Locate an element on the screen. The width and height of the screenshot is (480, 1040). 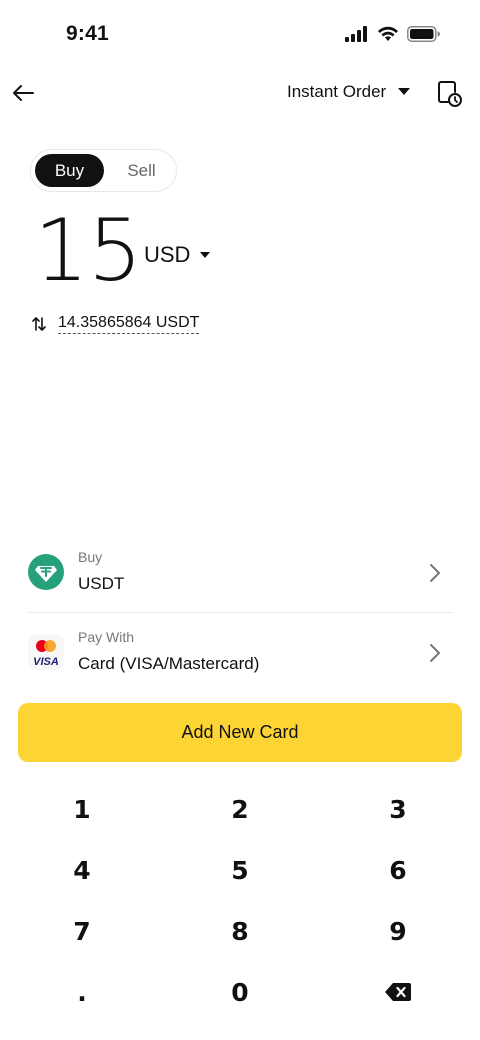
pay-row-method: Card (VISA/Mastercard) is located at coordinates (169, 663).